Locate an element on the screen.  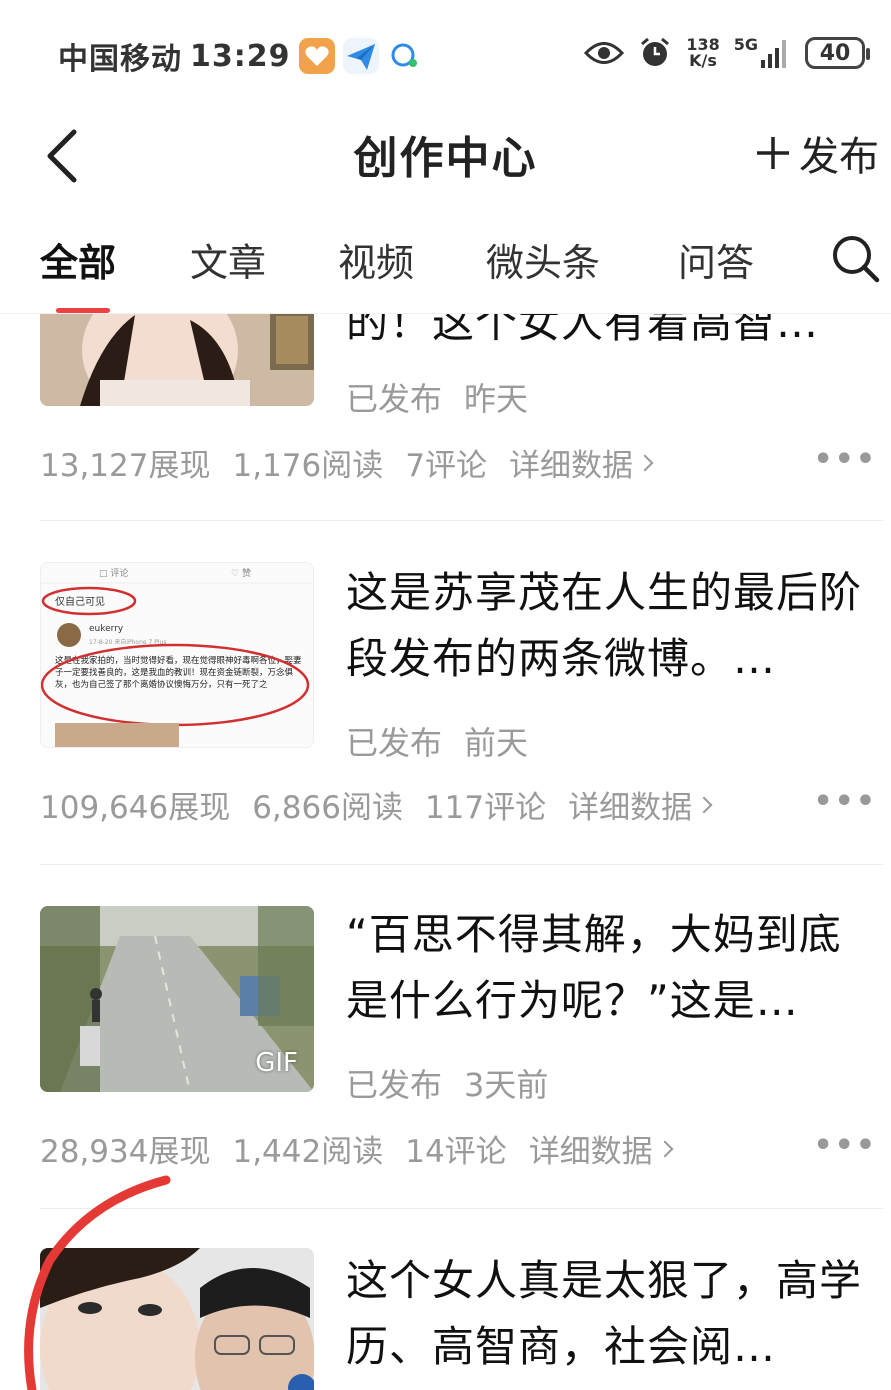
tab-all: 全部 is located at coordinates (78, 259).